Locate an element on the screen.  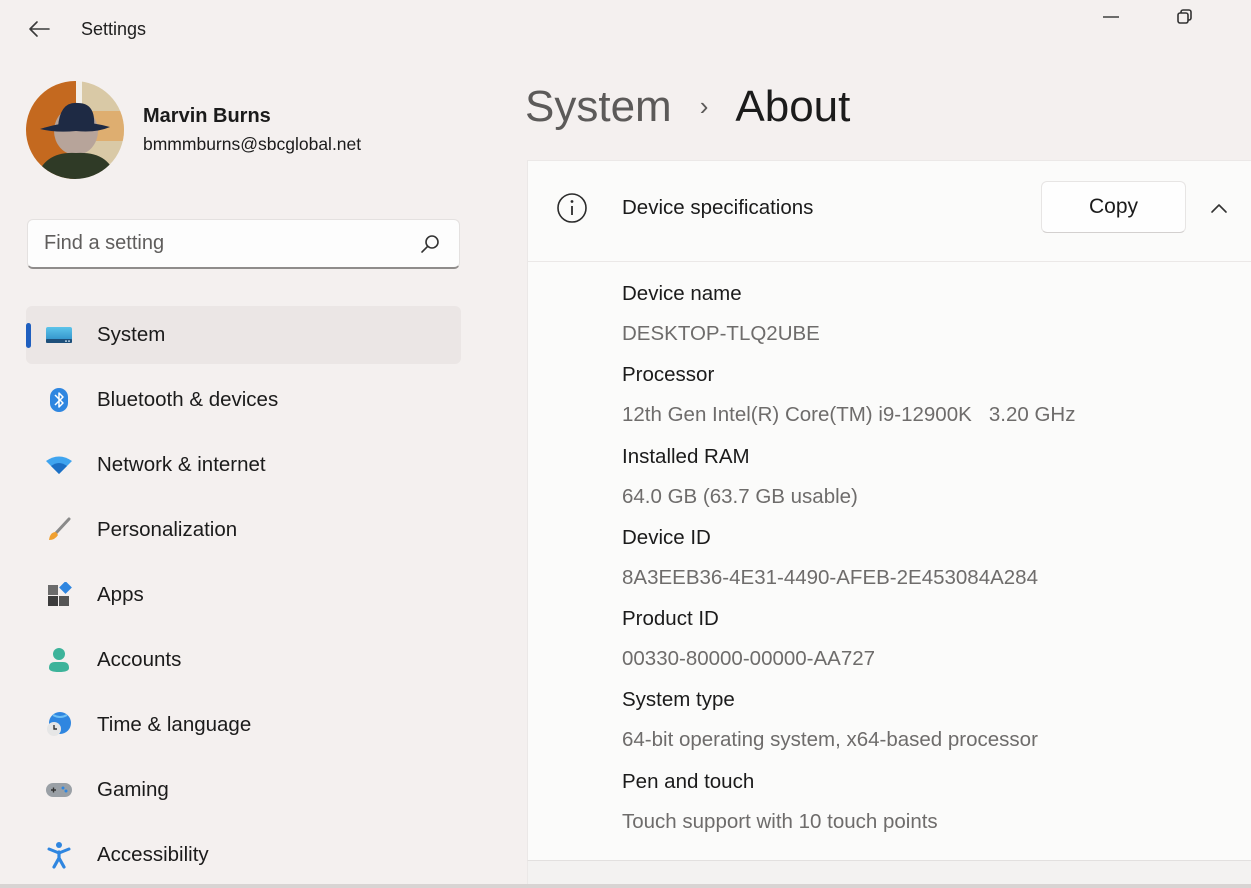
globe-clock-icon is located at coordinates (59, 725).